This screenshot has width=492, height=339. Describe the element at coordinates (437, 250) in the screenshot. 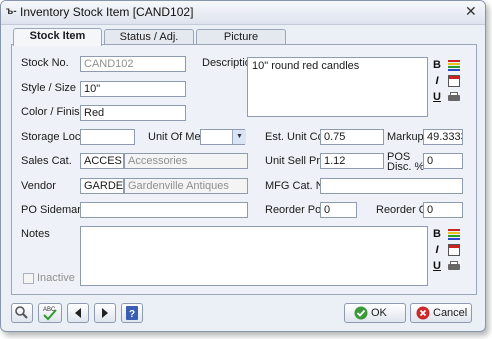

I see `notes-italic-button: I` at that location.